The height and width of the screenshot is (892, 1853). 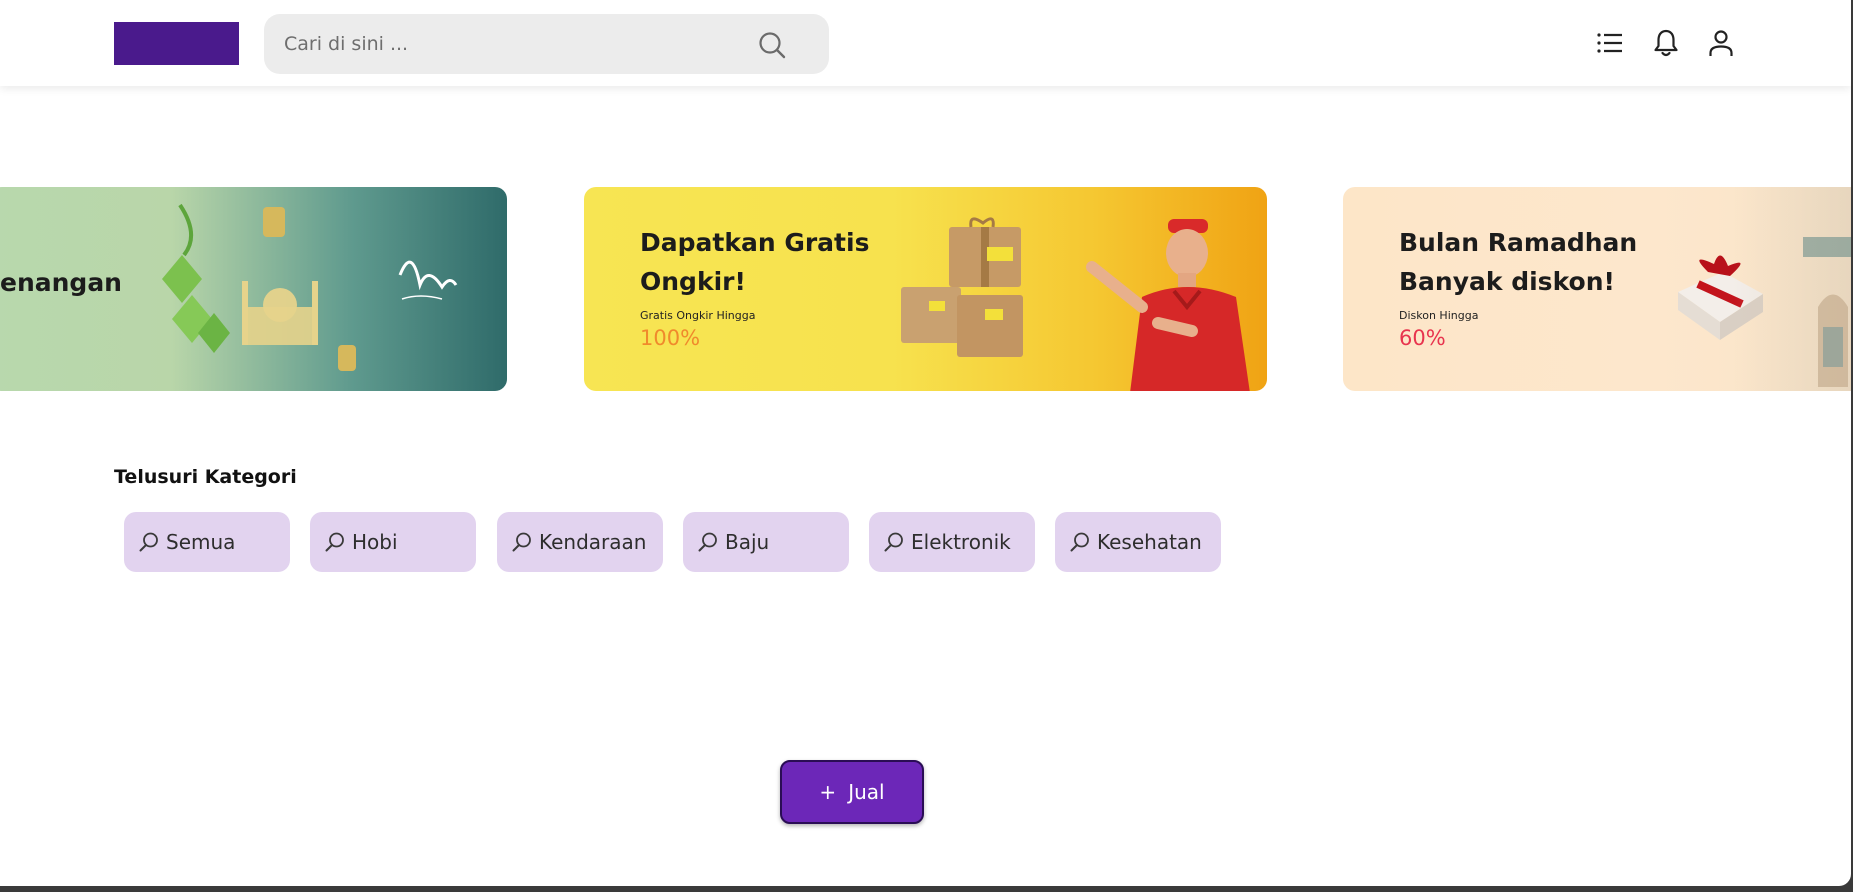 I want to click on category-chip-hobi: Hobi, so click(x=393, y=542).